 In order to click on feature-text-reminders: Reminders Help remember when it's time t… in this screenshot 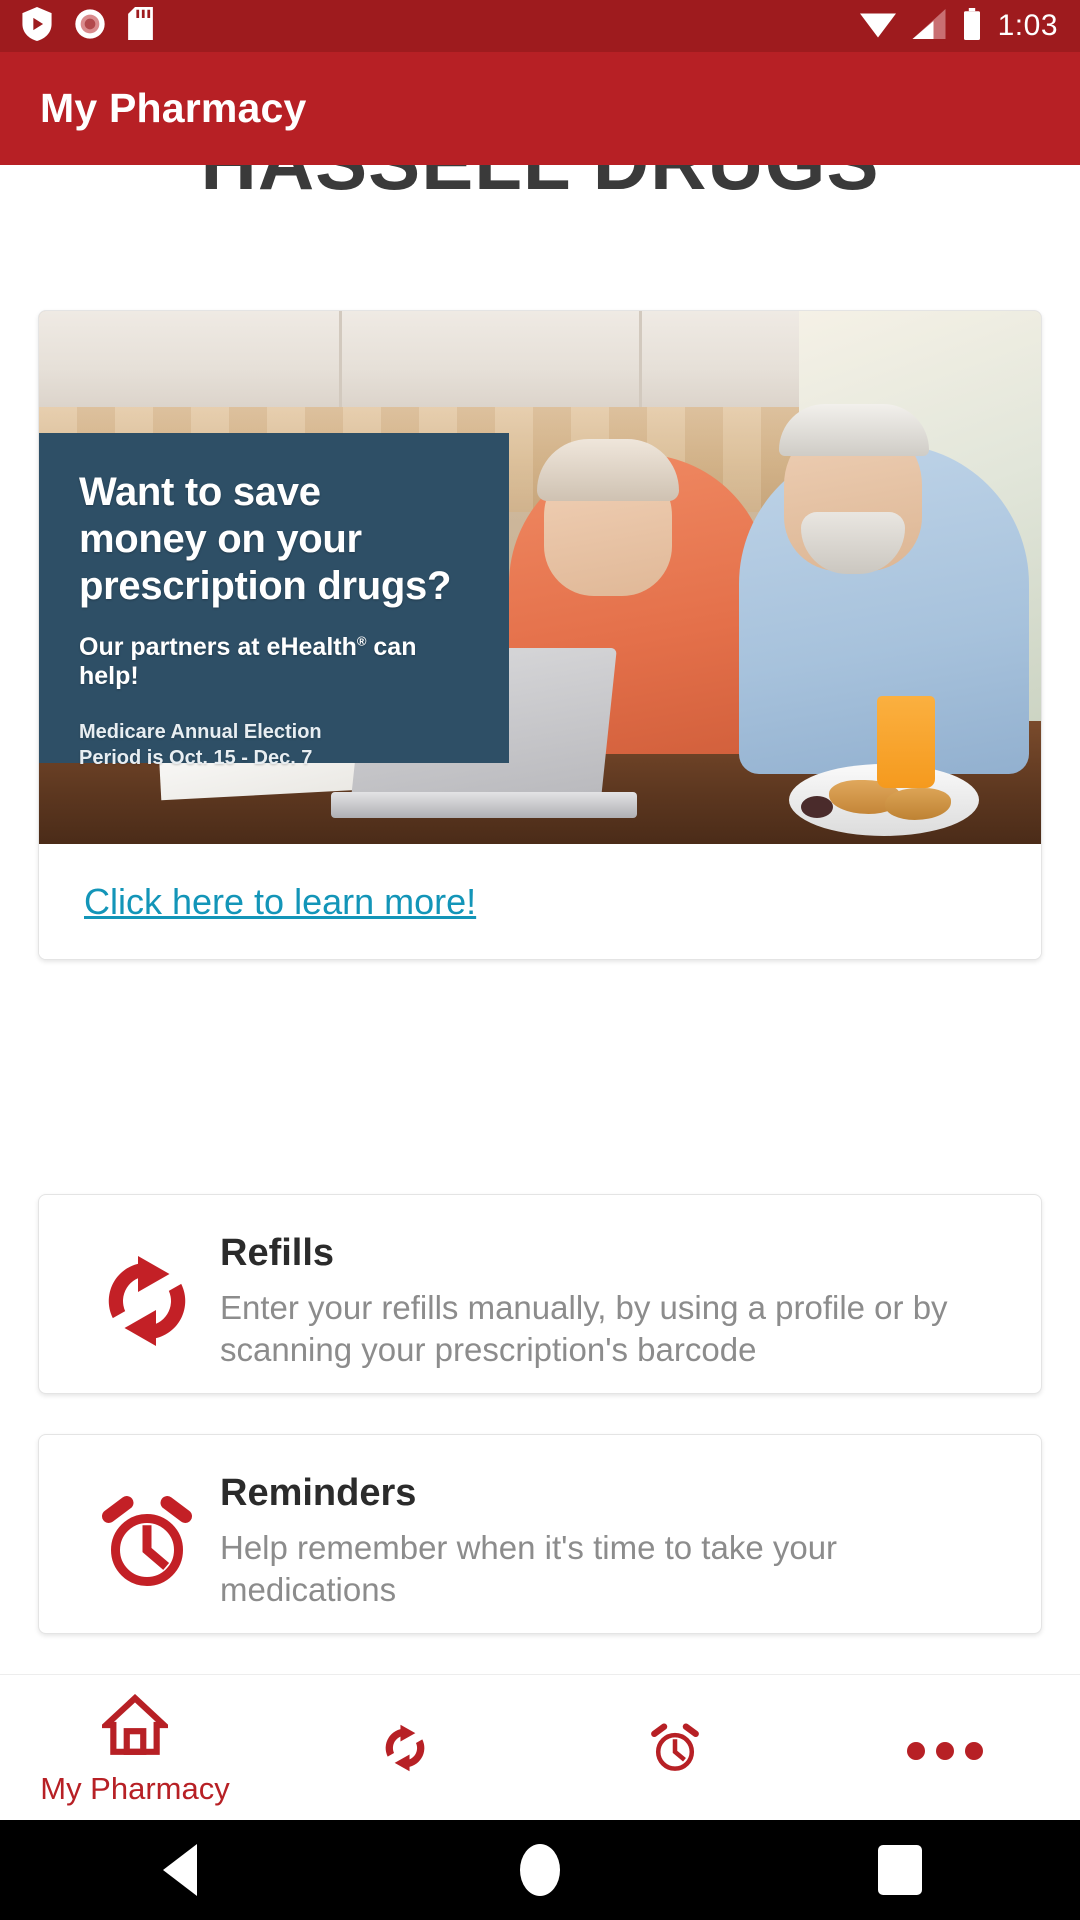, I will do `click(607, 1541)`.